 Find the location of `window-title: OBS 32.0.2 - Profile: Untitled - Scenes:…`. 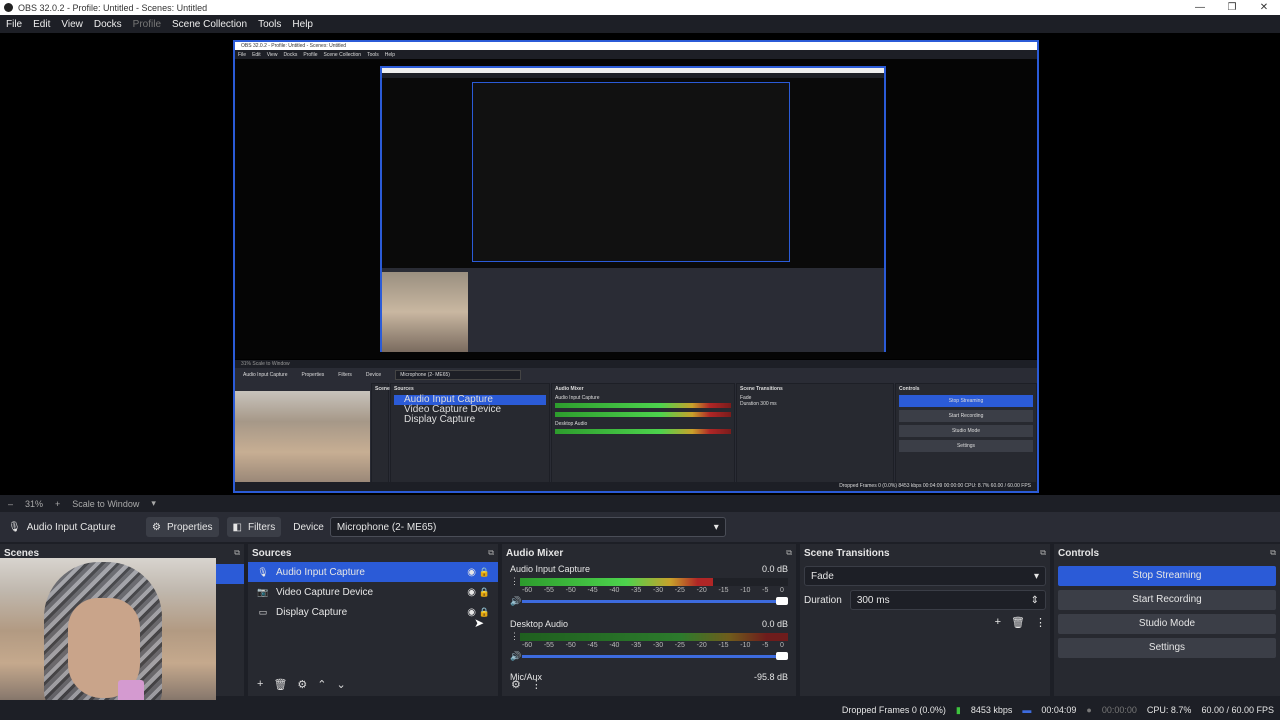

window-title: OBS 32.0.2 - Profile: Untitled - Scenes:… is located at coordinates (113, 7).